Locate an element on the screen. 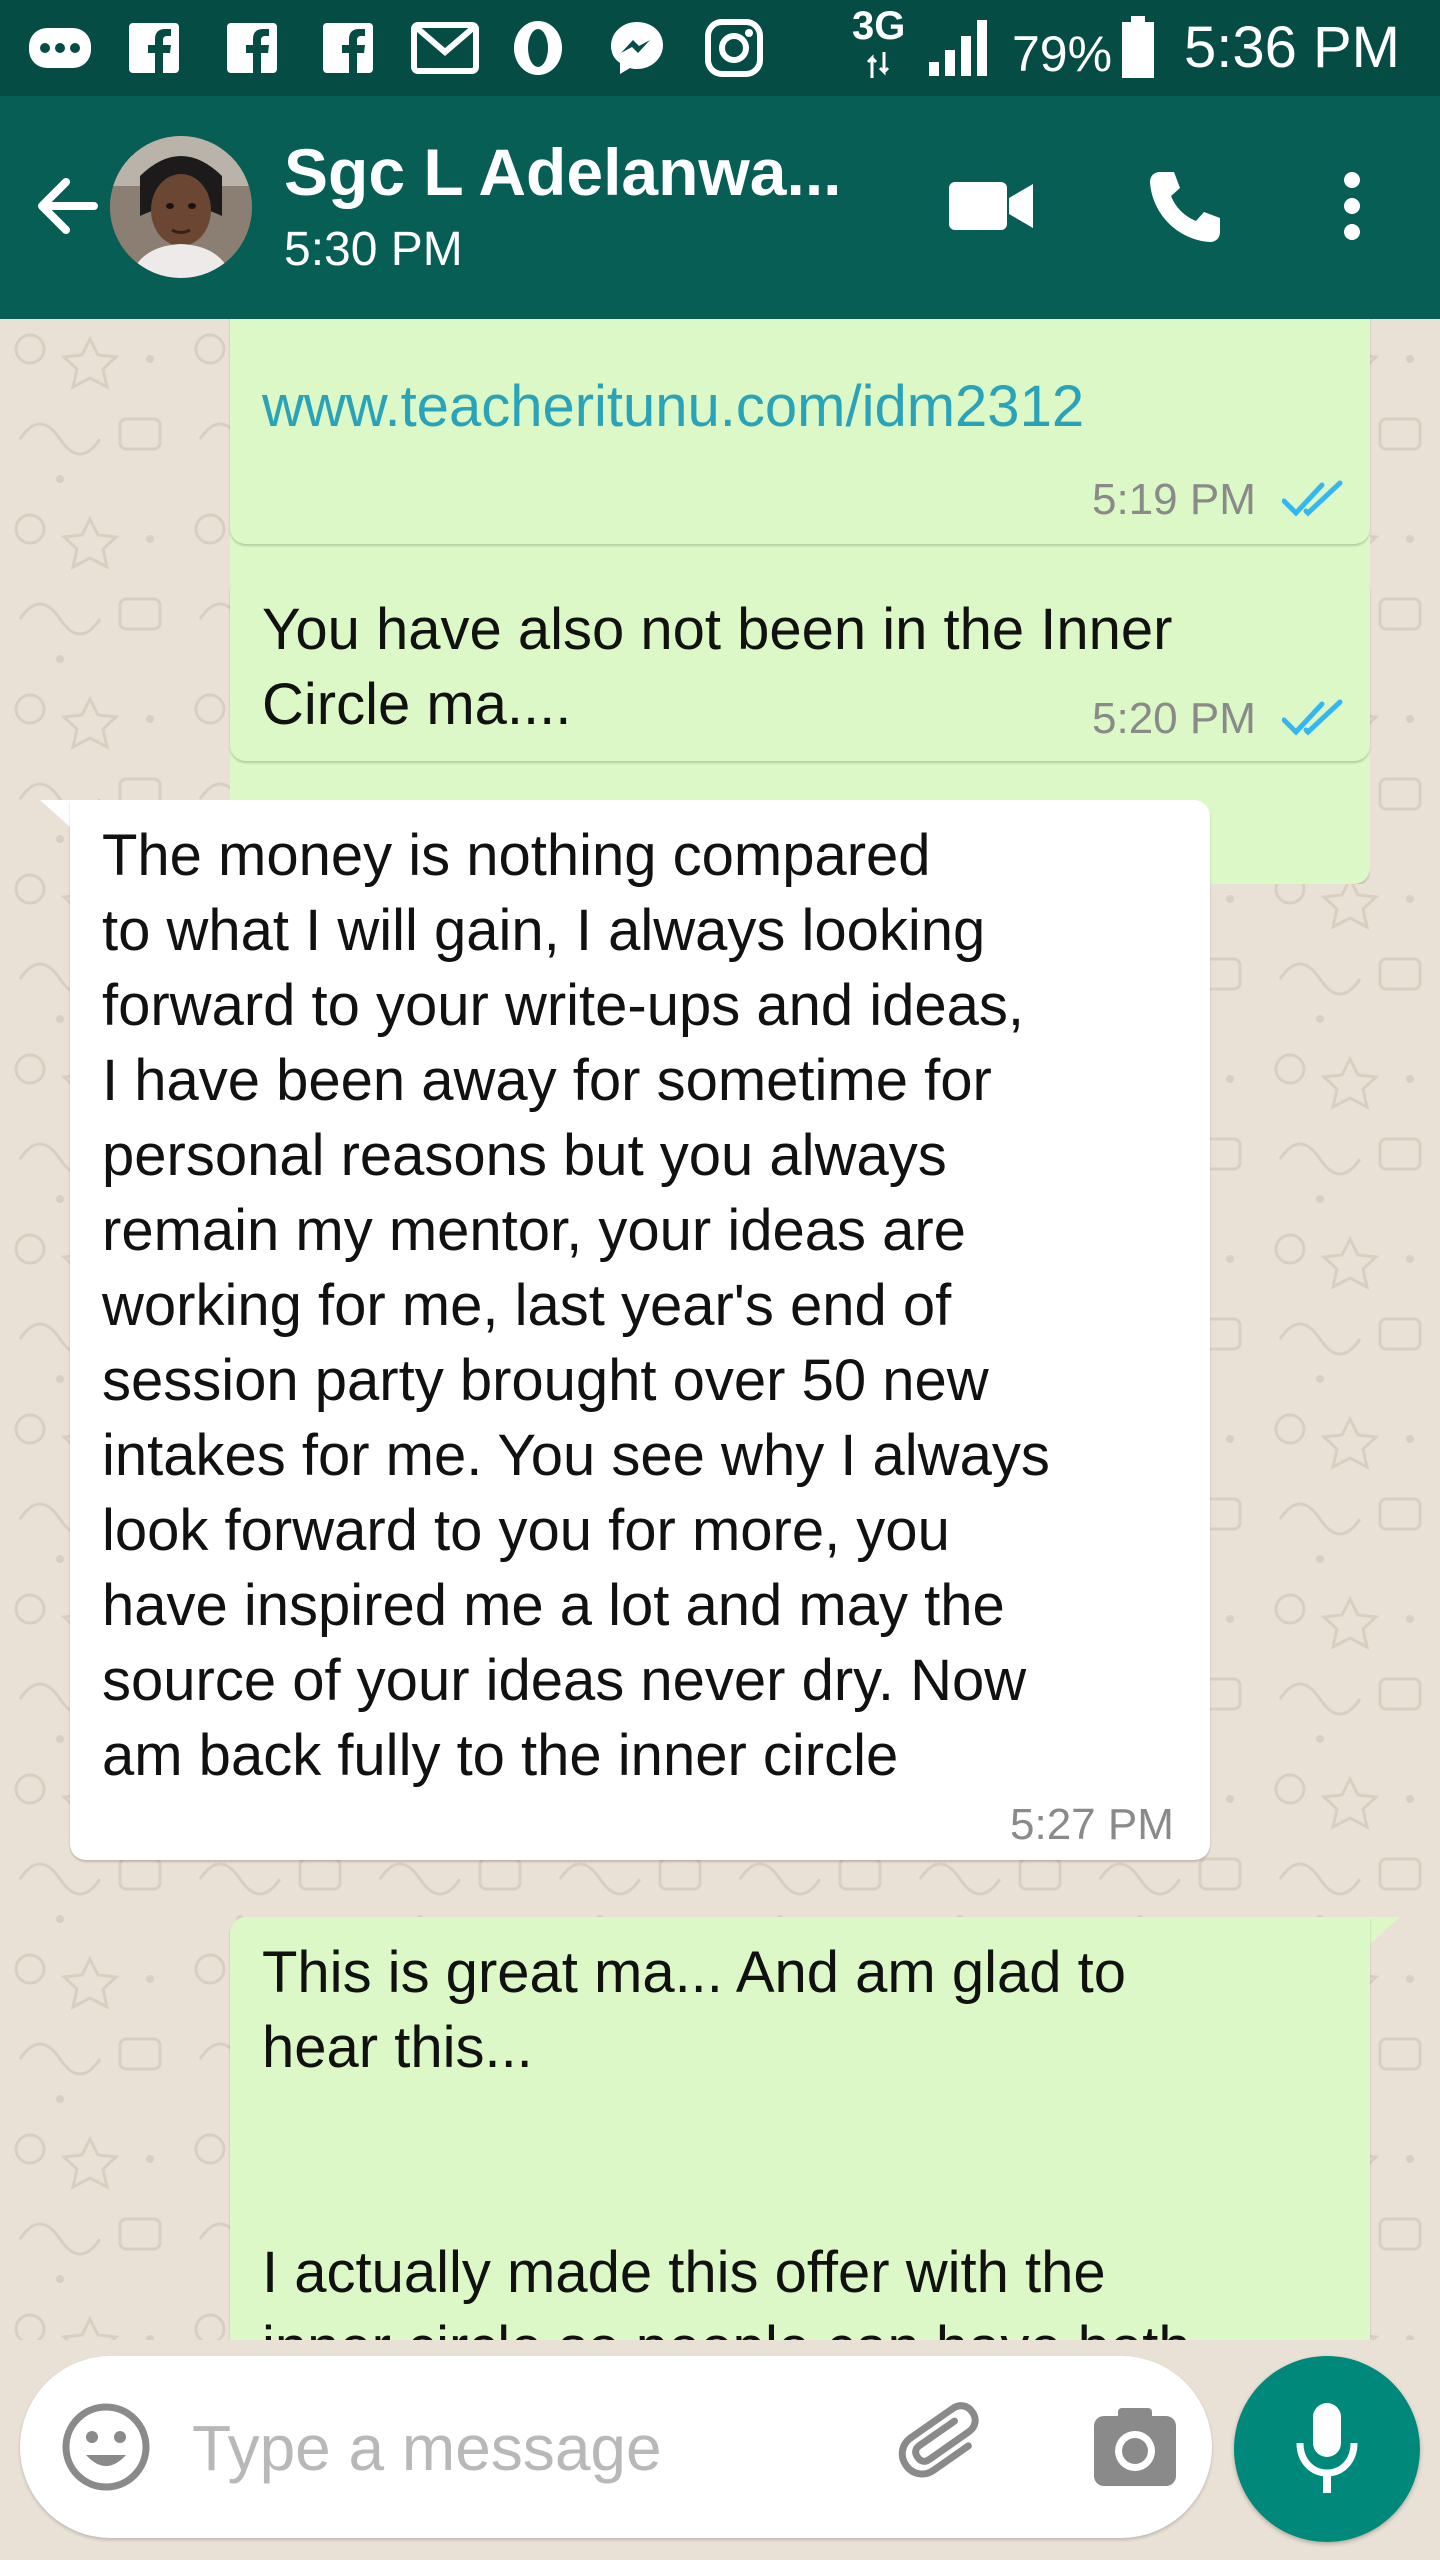  back-arrow-icon is located at coordinates (68, 206).